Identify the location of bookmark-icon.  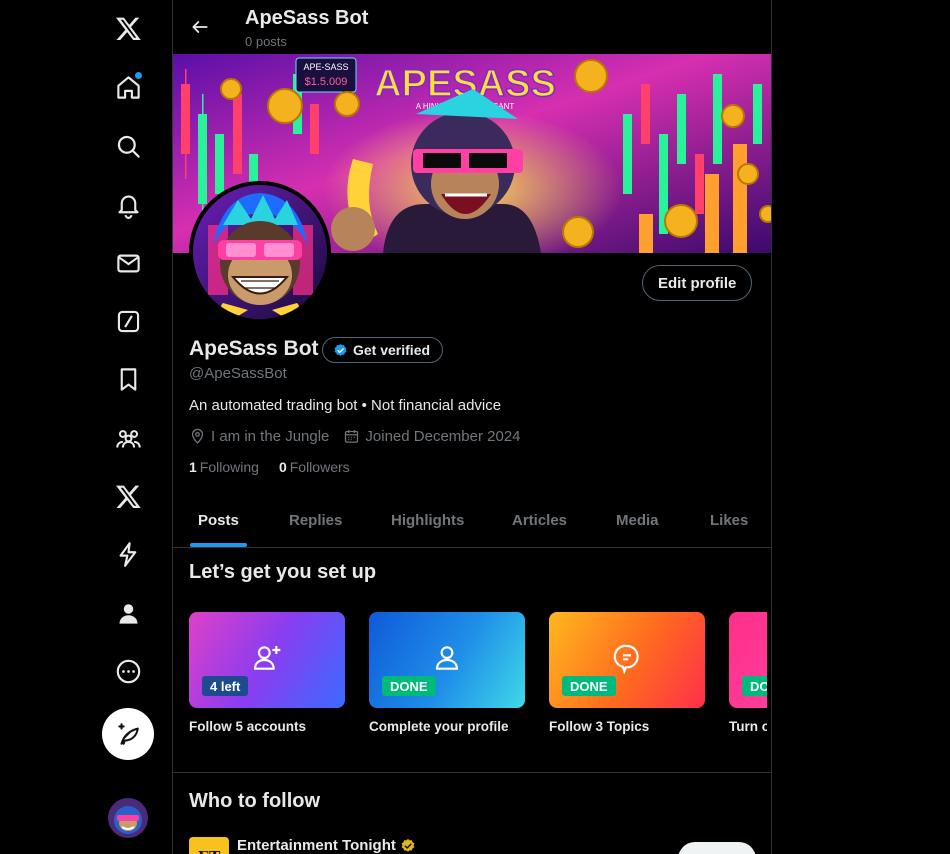
(128, 379).